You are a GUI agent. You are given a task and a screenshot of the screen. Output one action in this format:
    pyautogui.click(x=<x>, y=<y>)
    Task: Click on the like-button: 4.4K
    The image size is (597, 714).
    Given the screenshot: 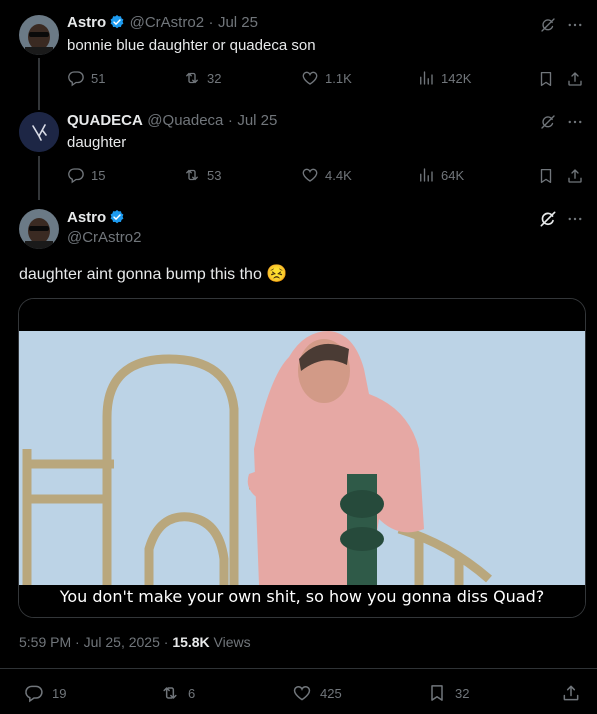 What is the action you would take?
    pyautogui.click(x=326, y=175)
    